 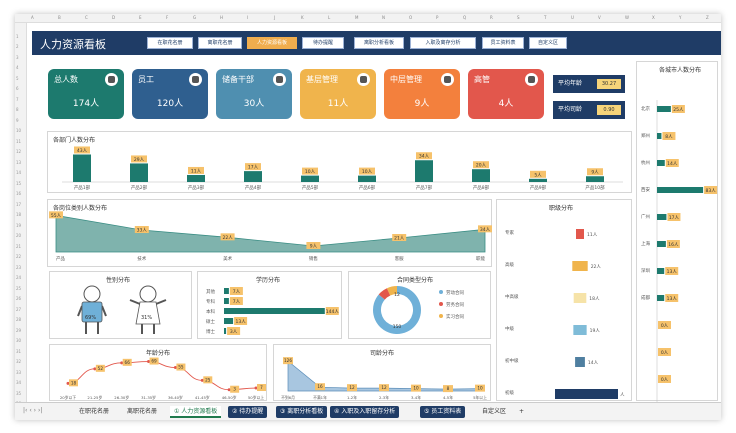 What do you see at coordinates (140, 17) in the screenshot?
I see `column-letter: E` at bounding box center [140, 17].